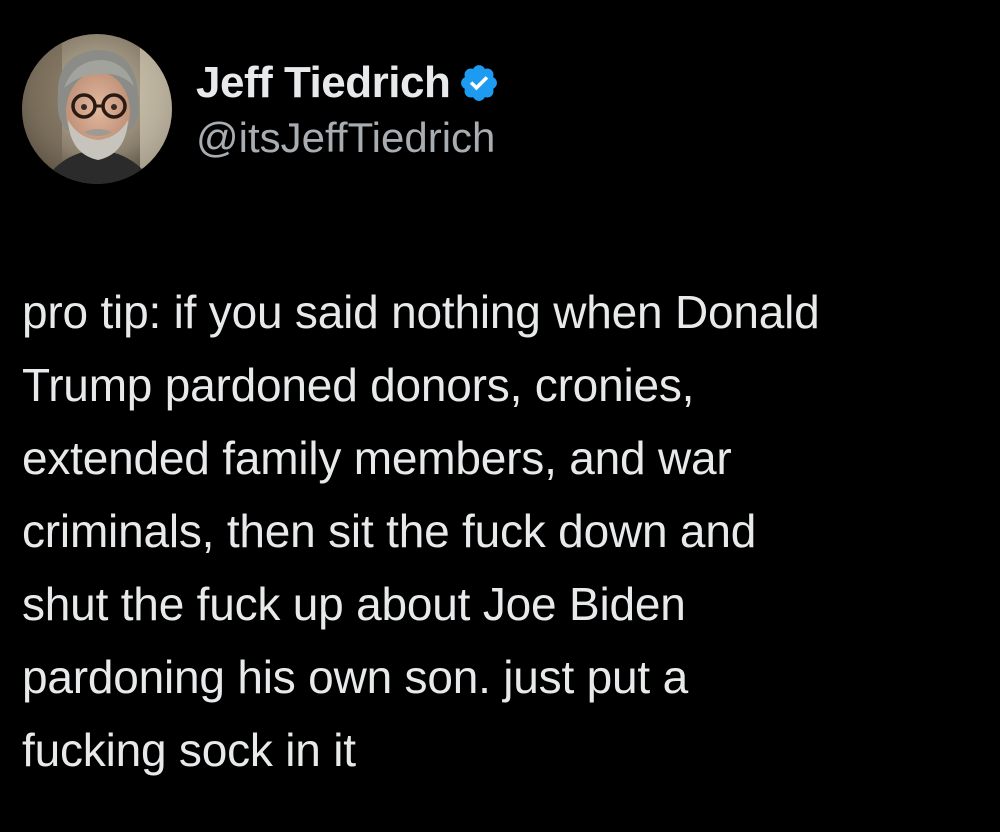 The image size is (1000, 832). I want to click on verified-badge-icon, so click(479, 83).